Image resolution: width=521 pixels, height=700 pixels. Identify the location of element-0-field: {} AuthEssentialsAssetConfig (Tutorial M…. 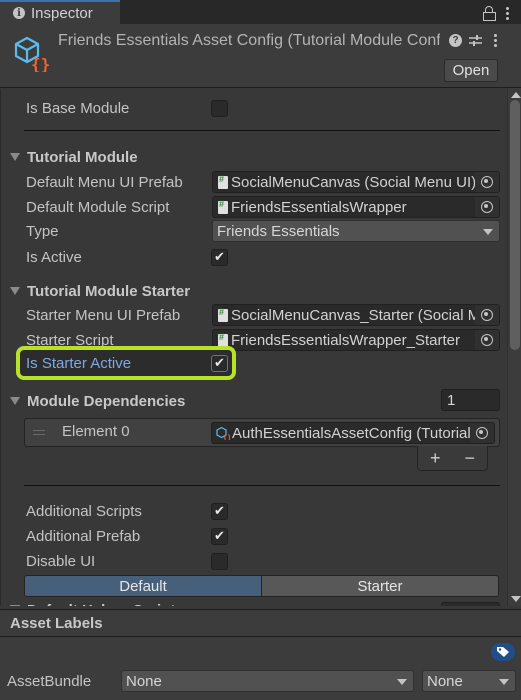
(353, 433).